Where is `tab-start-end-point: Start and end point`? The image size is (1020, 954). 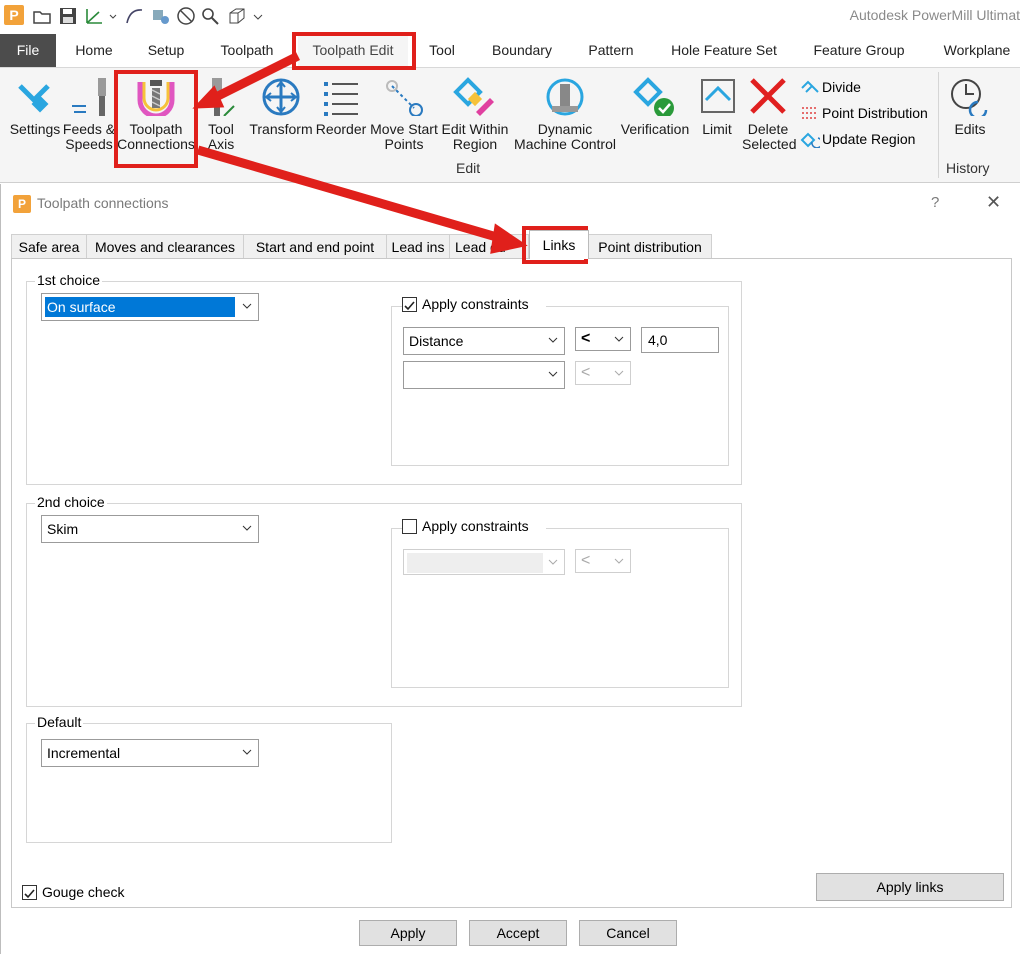
tab-start-end-point: Start and end point is located at coordinates (315, 246).